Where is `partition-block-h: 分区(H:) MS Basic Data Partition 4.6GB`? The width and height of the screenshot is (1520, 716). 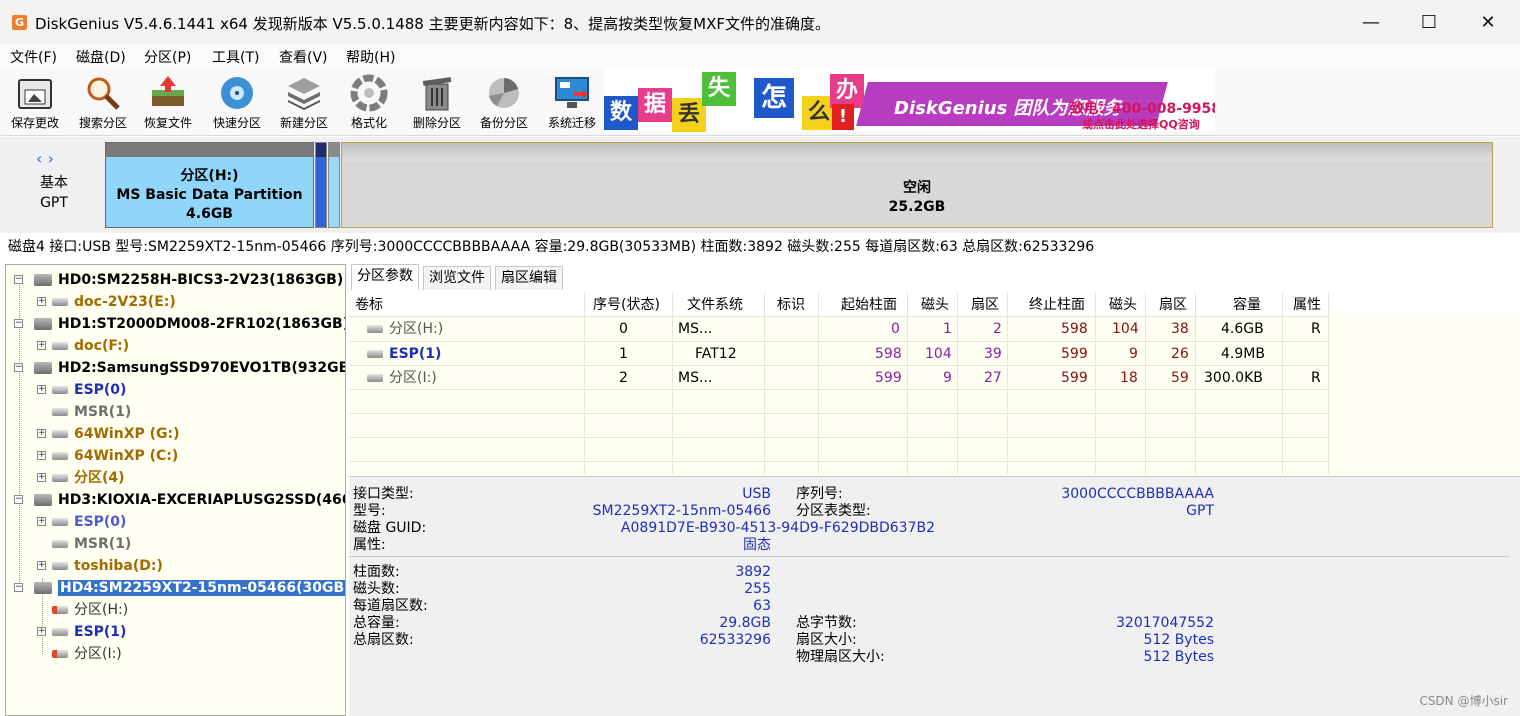 partition-block-h: 分区(H:) MS Basic Data Partition 4.6GB is located at coordinates (209, 185).